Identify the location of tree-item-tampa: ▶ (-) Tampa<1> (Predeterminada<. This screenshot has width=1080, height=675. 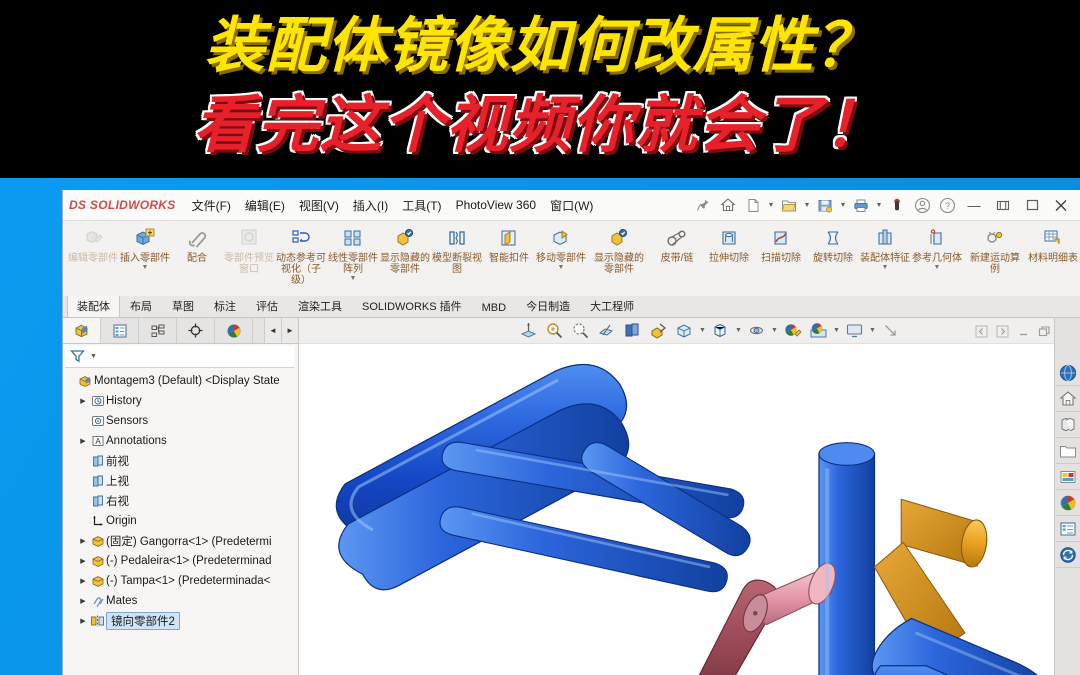
(180, 581).